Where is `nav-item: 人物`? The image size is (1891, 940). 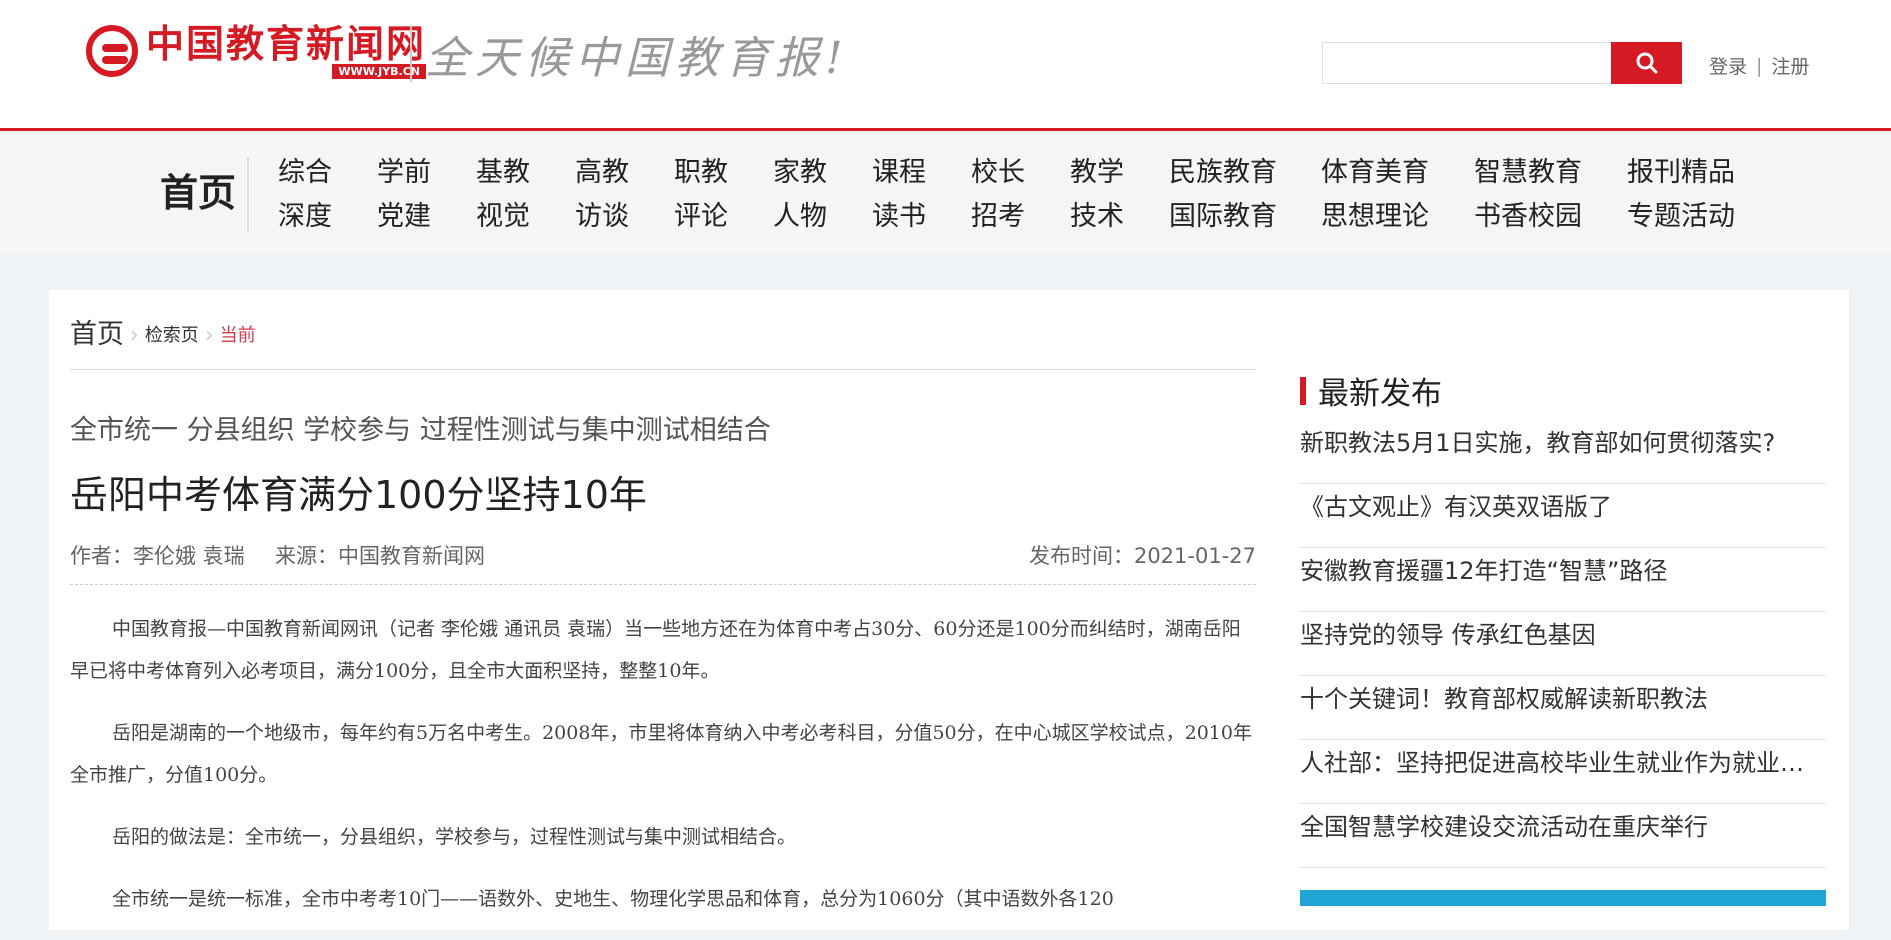
nav-item: 人物 is located at coordinates (822, 217).